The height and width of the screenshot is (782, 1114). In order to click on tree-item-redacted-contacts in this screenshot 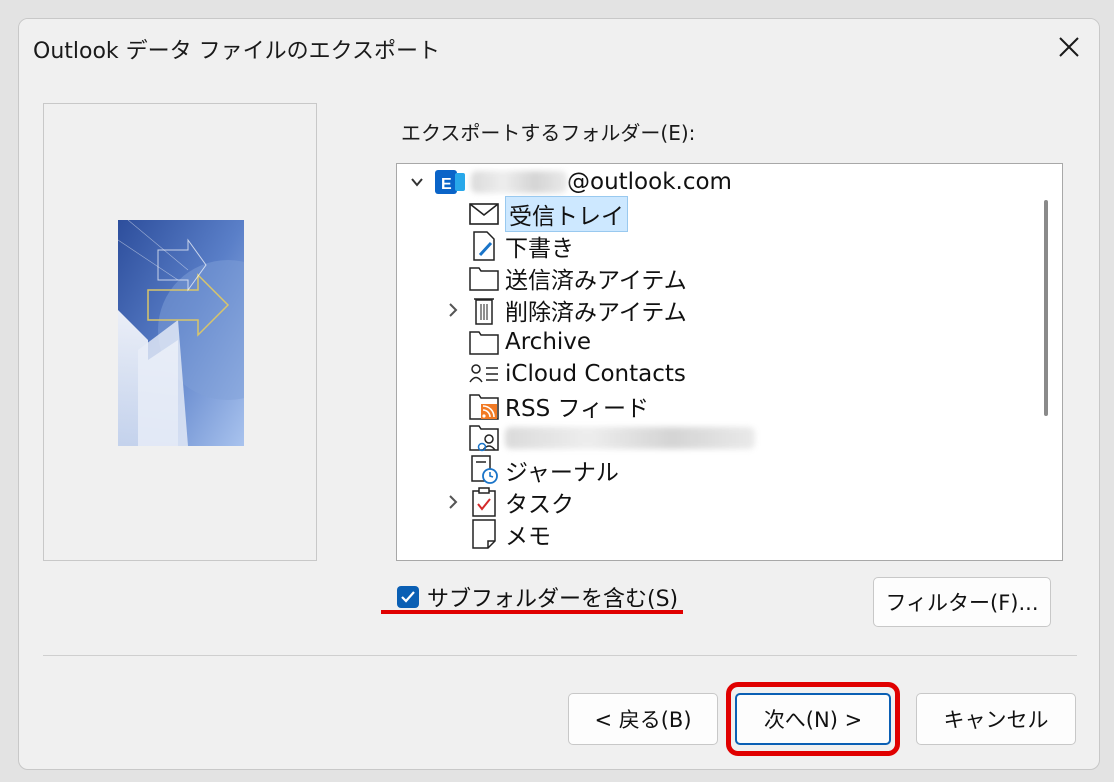, I will do `click(612, 438)`.